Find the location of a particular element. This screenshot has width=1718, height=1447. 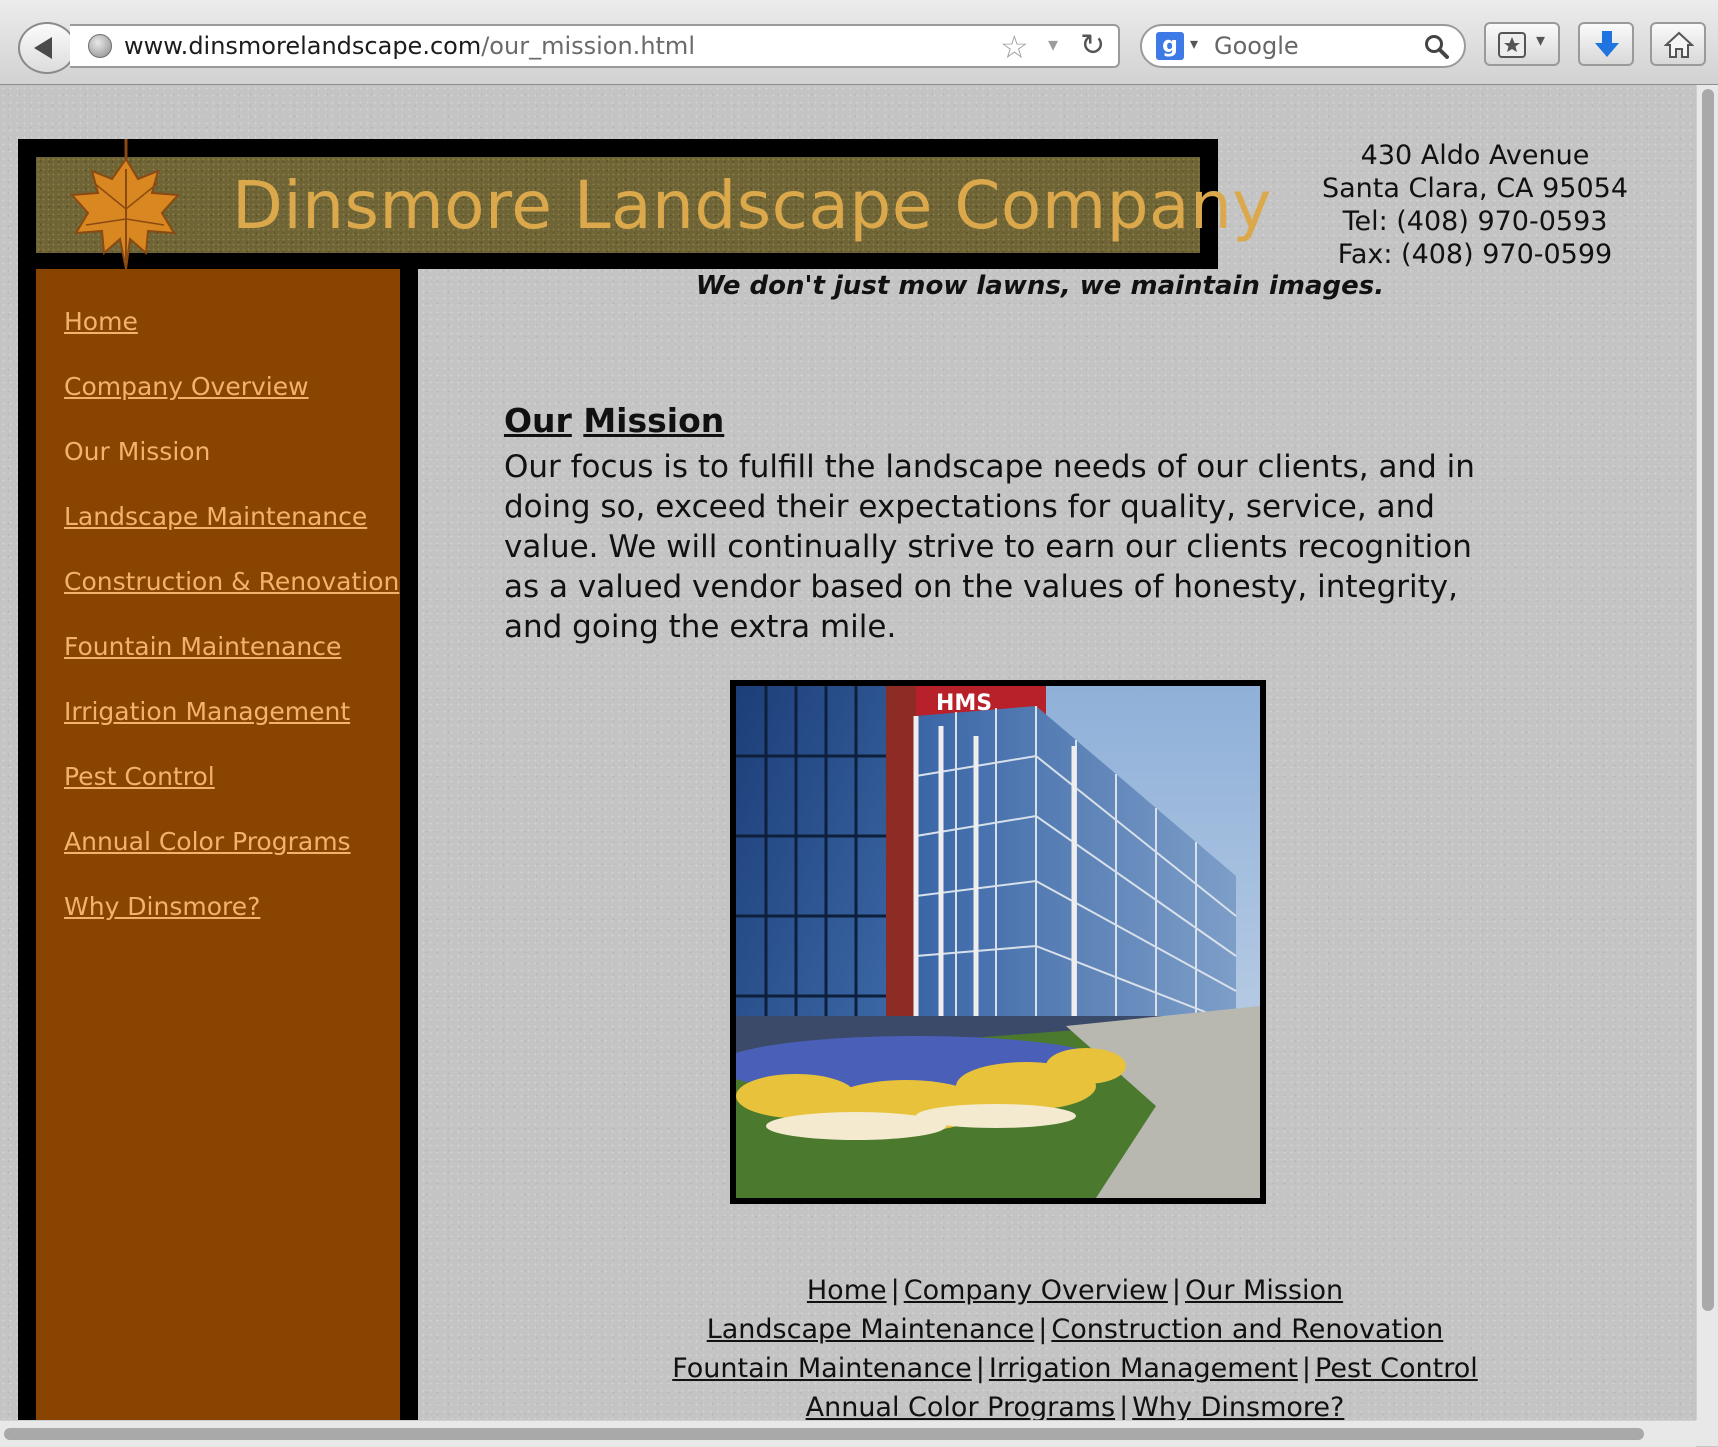

footer-link-annual-color-programs: Annual Color Programs is located at coordinates (961, 1406).